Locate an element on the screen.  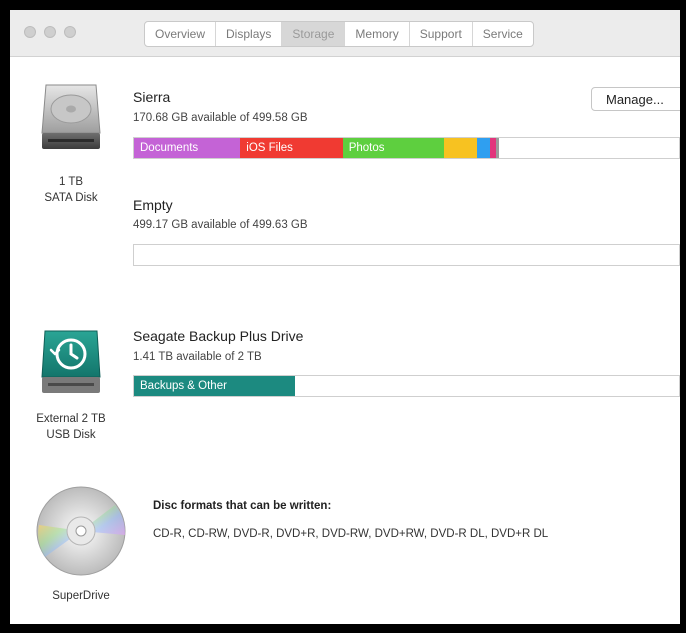
segment-photos: Photos is located at coordinates (393, 148).